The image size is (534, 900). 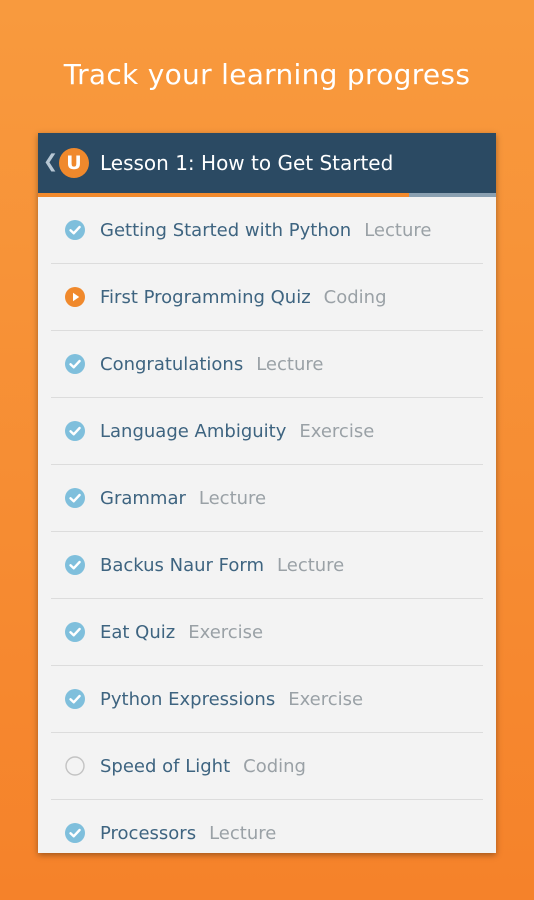 I want to click on promo-headline: Track your learning progress, so click(x=267, y=74).